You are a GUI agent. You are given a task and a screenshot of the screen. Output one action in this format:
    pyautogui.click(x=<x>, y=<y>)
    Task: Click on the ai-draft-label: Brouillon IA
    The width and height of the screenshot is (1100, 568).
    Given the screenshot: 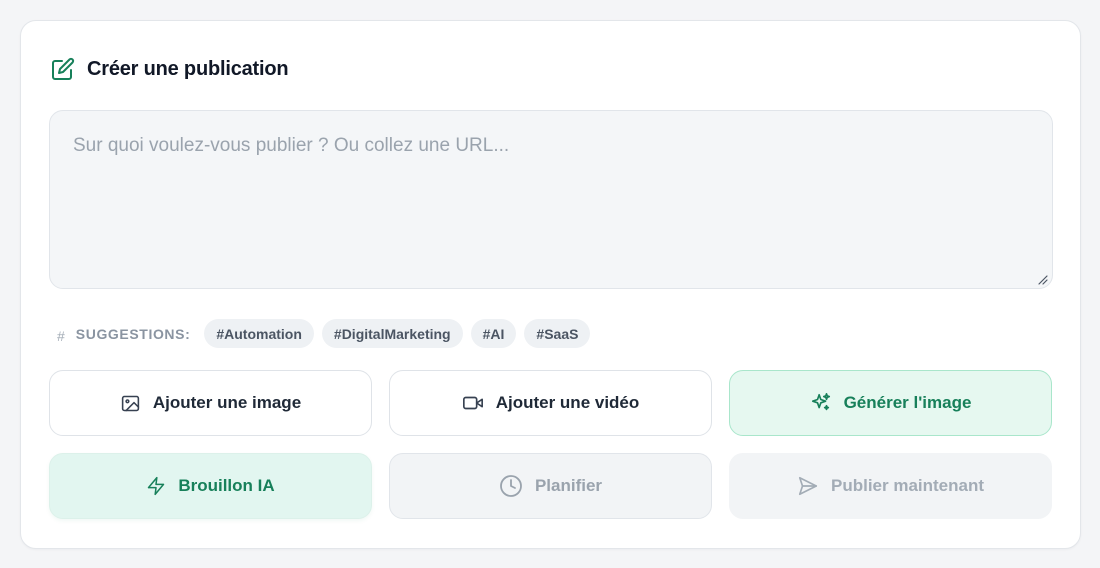 What is the action you would take?
    pyautogui.click(x=226, y=485)
    